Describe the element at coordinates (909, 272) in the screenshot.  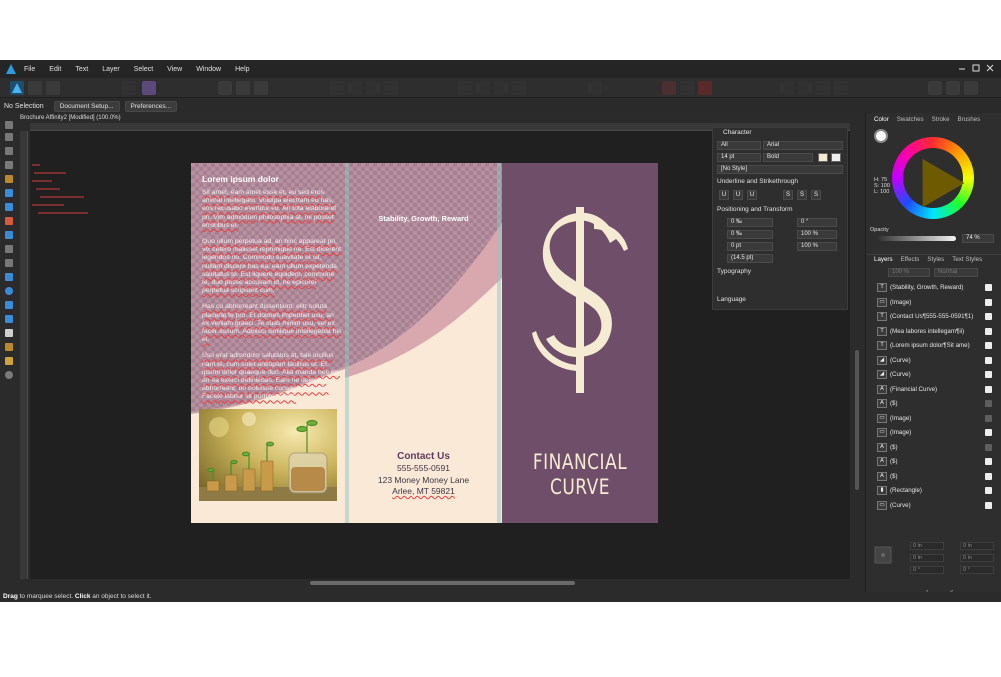
I see `layer-opacity-field: 100 %` at that location.